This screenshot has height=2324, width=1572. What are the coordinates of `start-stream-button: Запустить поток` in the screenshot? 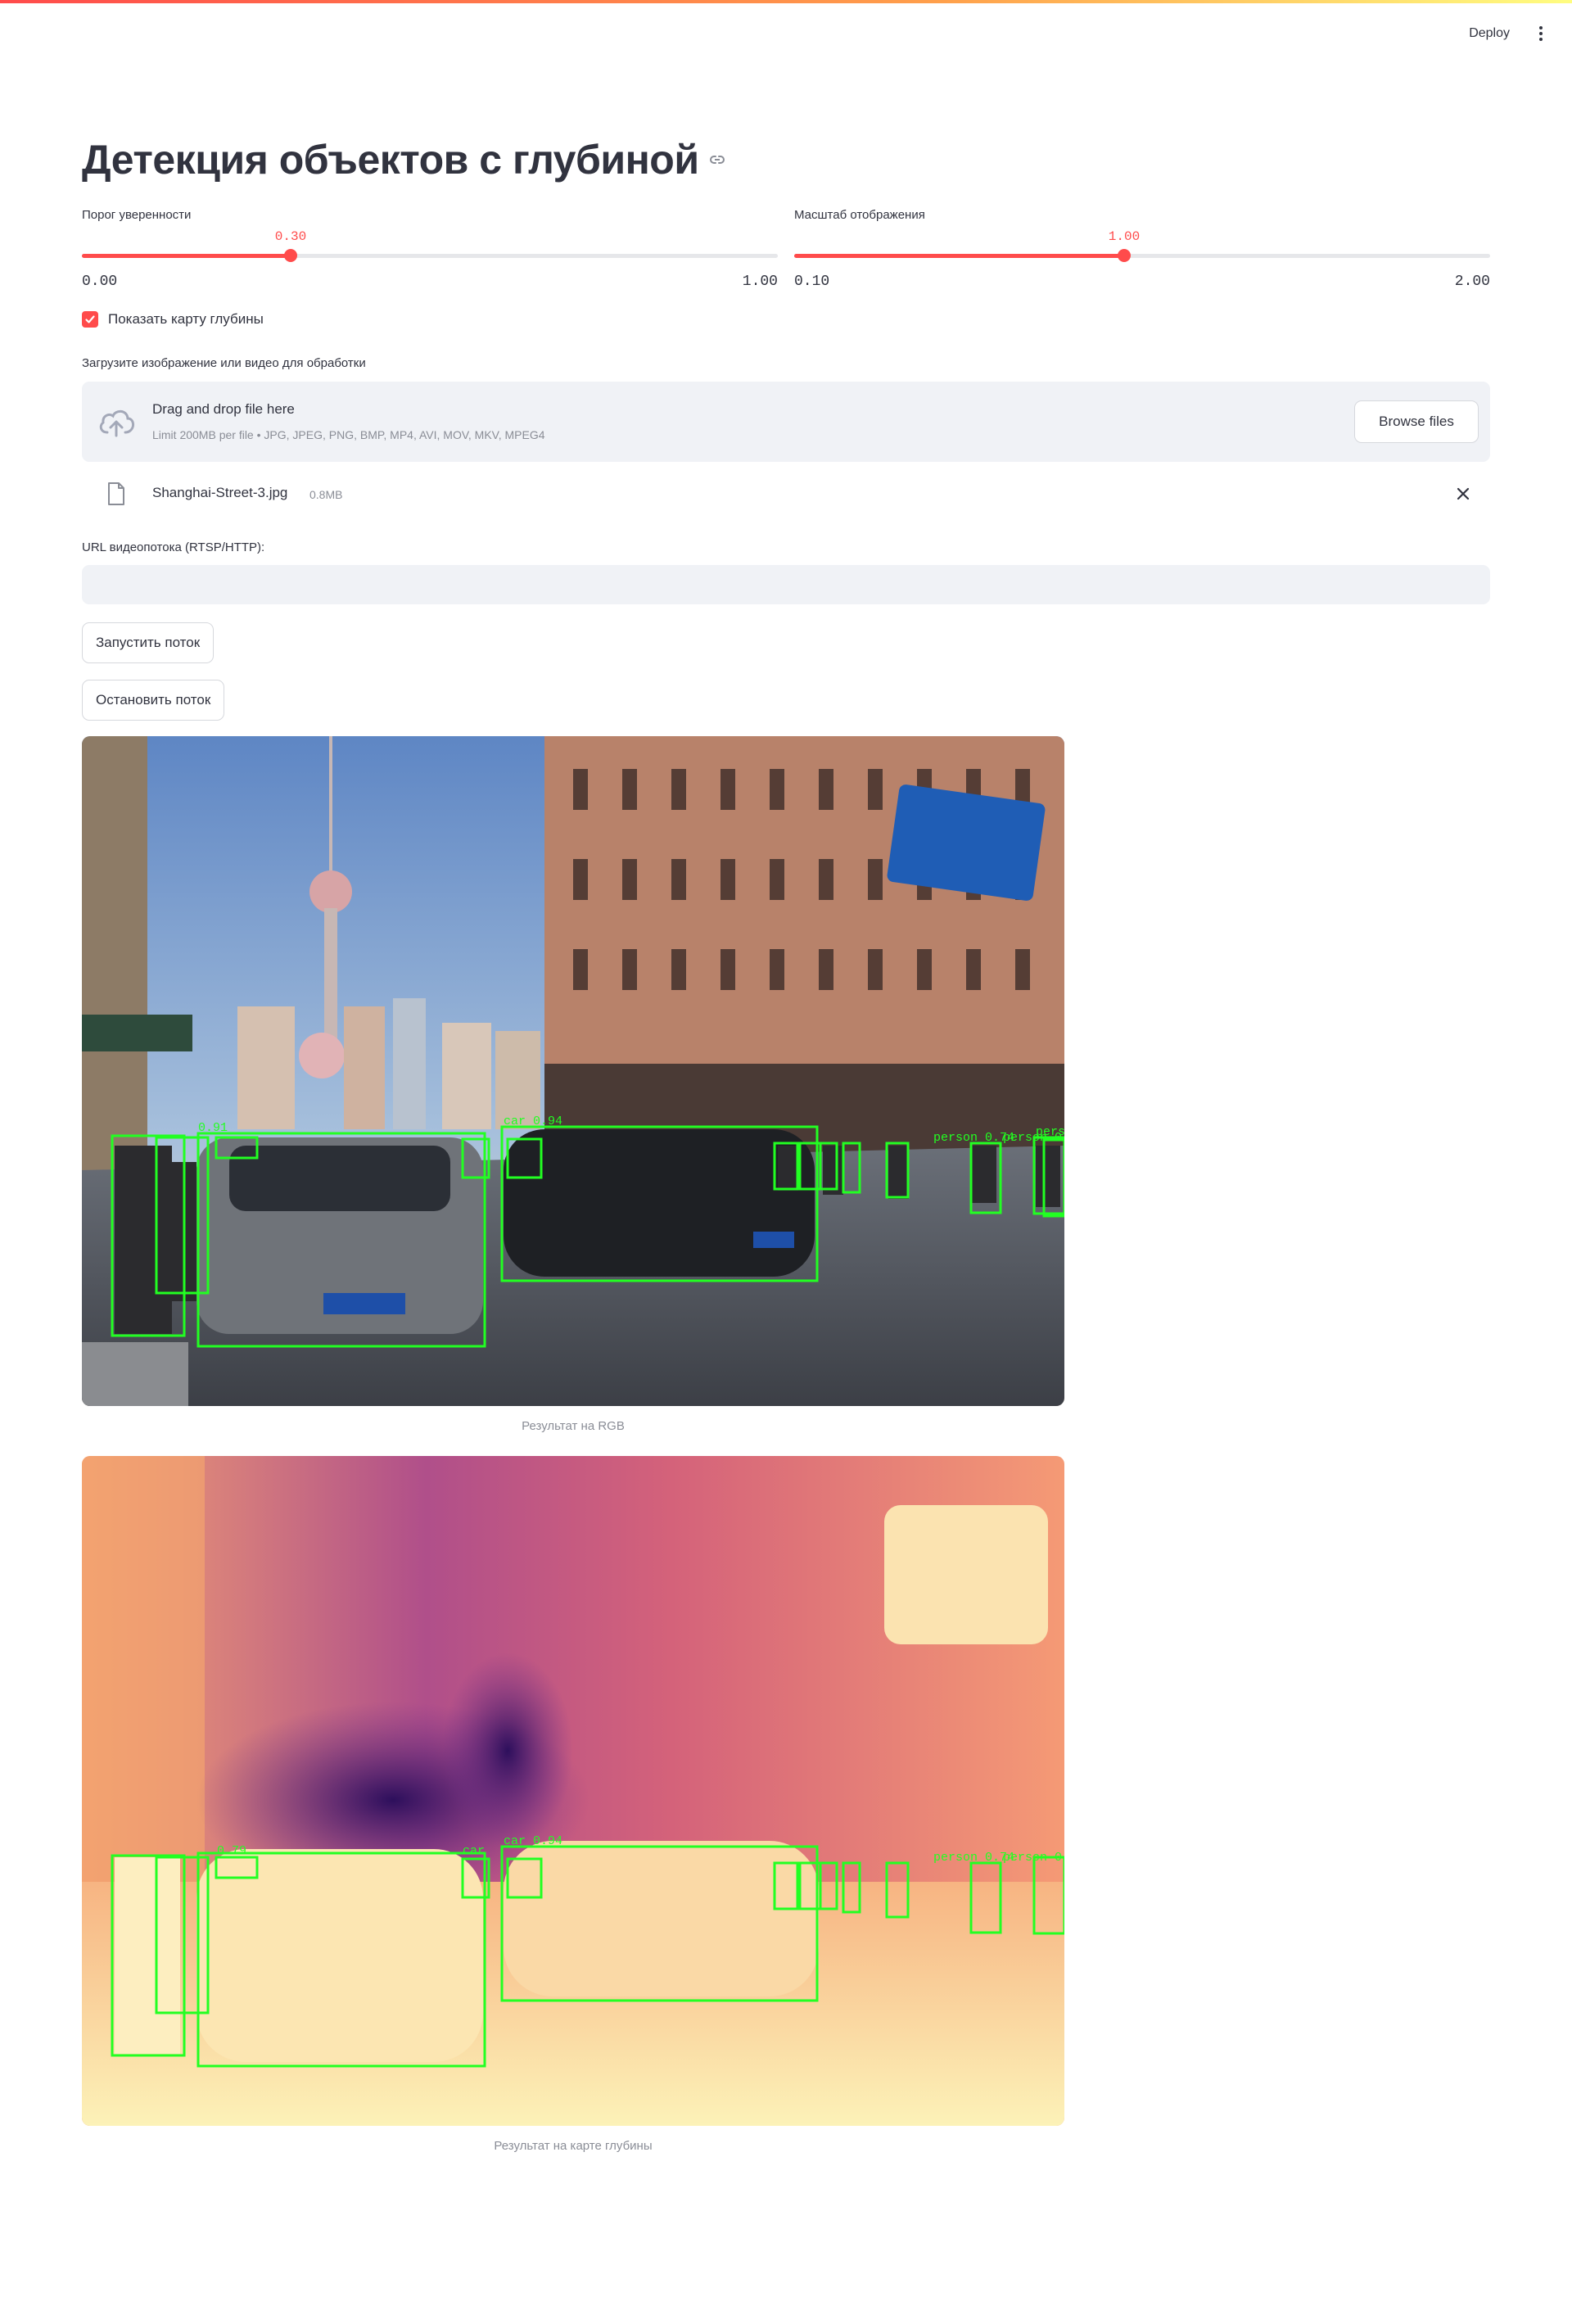 It's located at (148, 642).